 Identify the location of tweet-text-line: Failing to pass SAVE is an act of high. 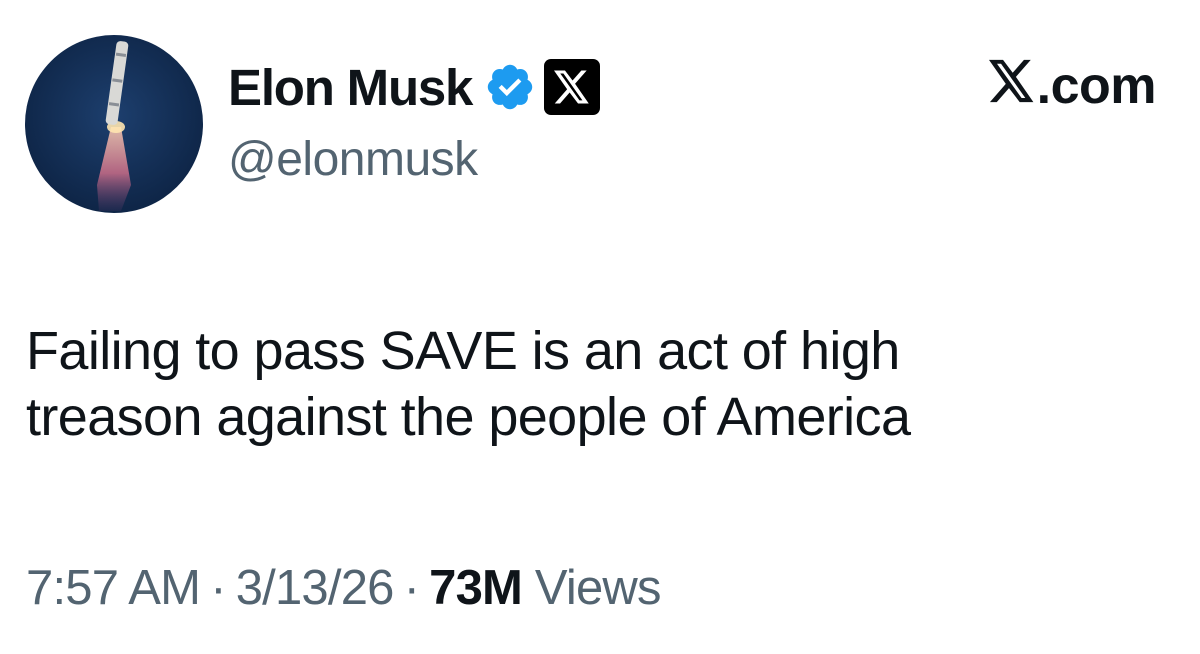
(463, 351).